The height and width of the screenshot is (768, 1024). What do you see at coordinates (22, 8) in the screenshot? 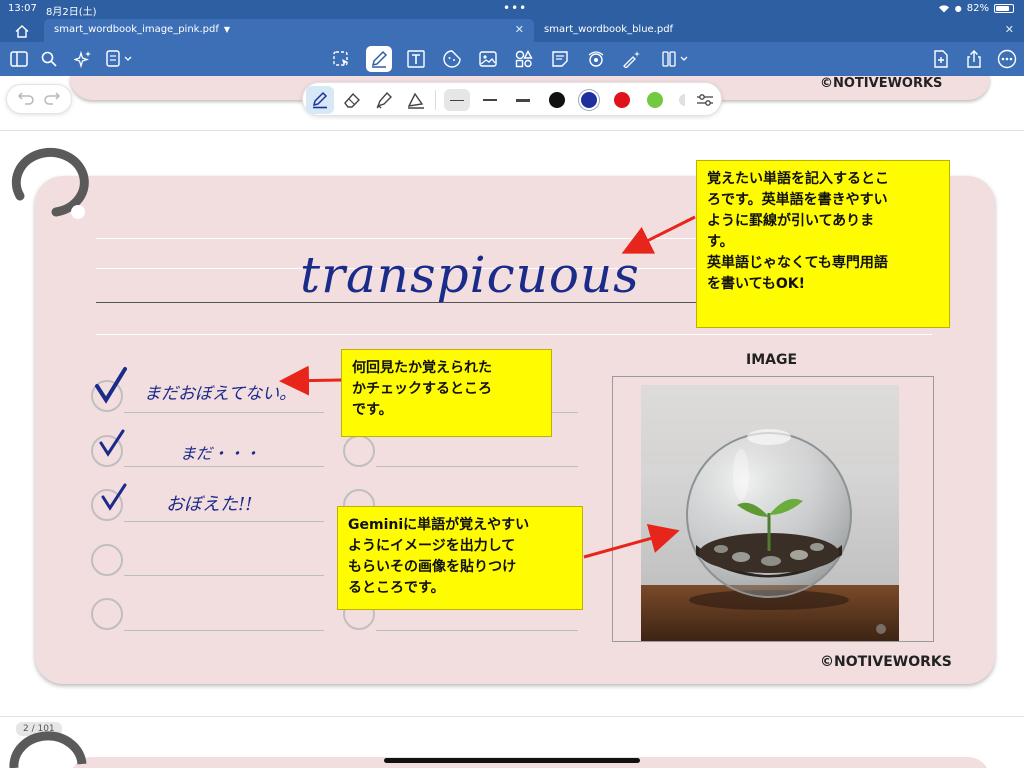
I see `status-time: 13:07` at bounding box center [22, 8].